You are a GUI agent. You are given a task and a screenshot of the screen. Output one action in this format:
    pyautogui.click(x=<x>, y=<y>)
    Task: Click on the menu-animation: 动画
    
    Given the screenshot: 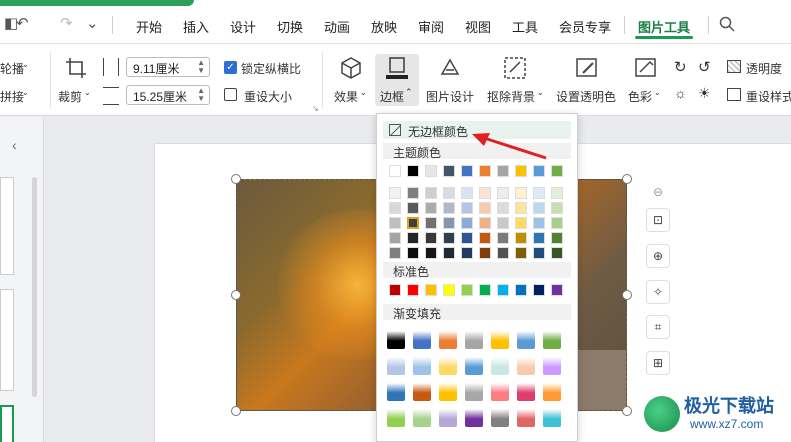 What is the action you would take?
    pyautogui.click(x=337, y=26)
    